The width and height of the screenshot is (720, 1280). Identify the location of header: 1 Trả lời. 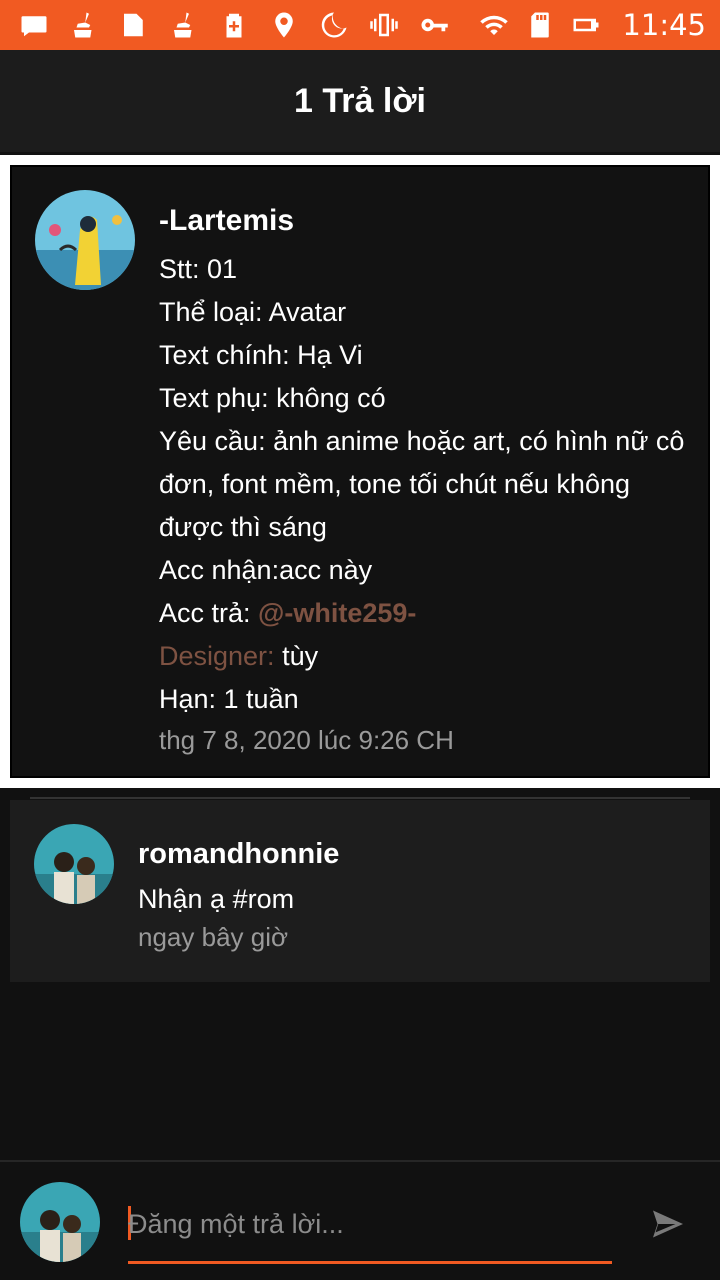
(360, 101).